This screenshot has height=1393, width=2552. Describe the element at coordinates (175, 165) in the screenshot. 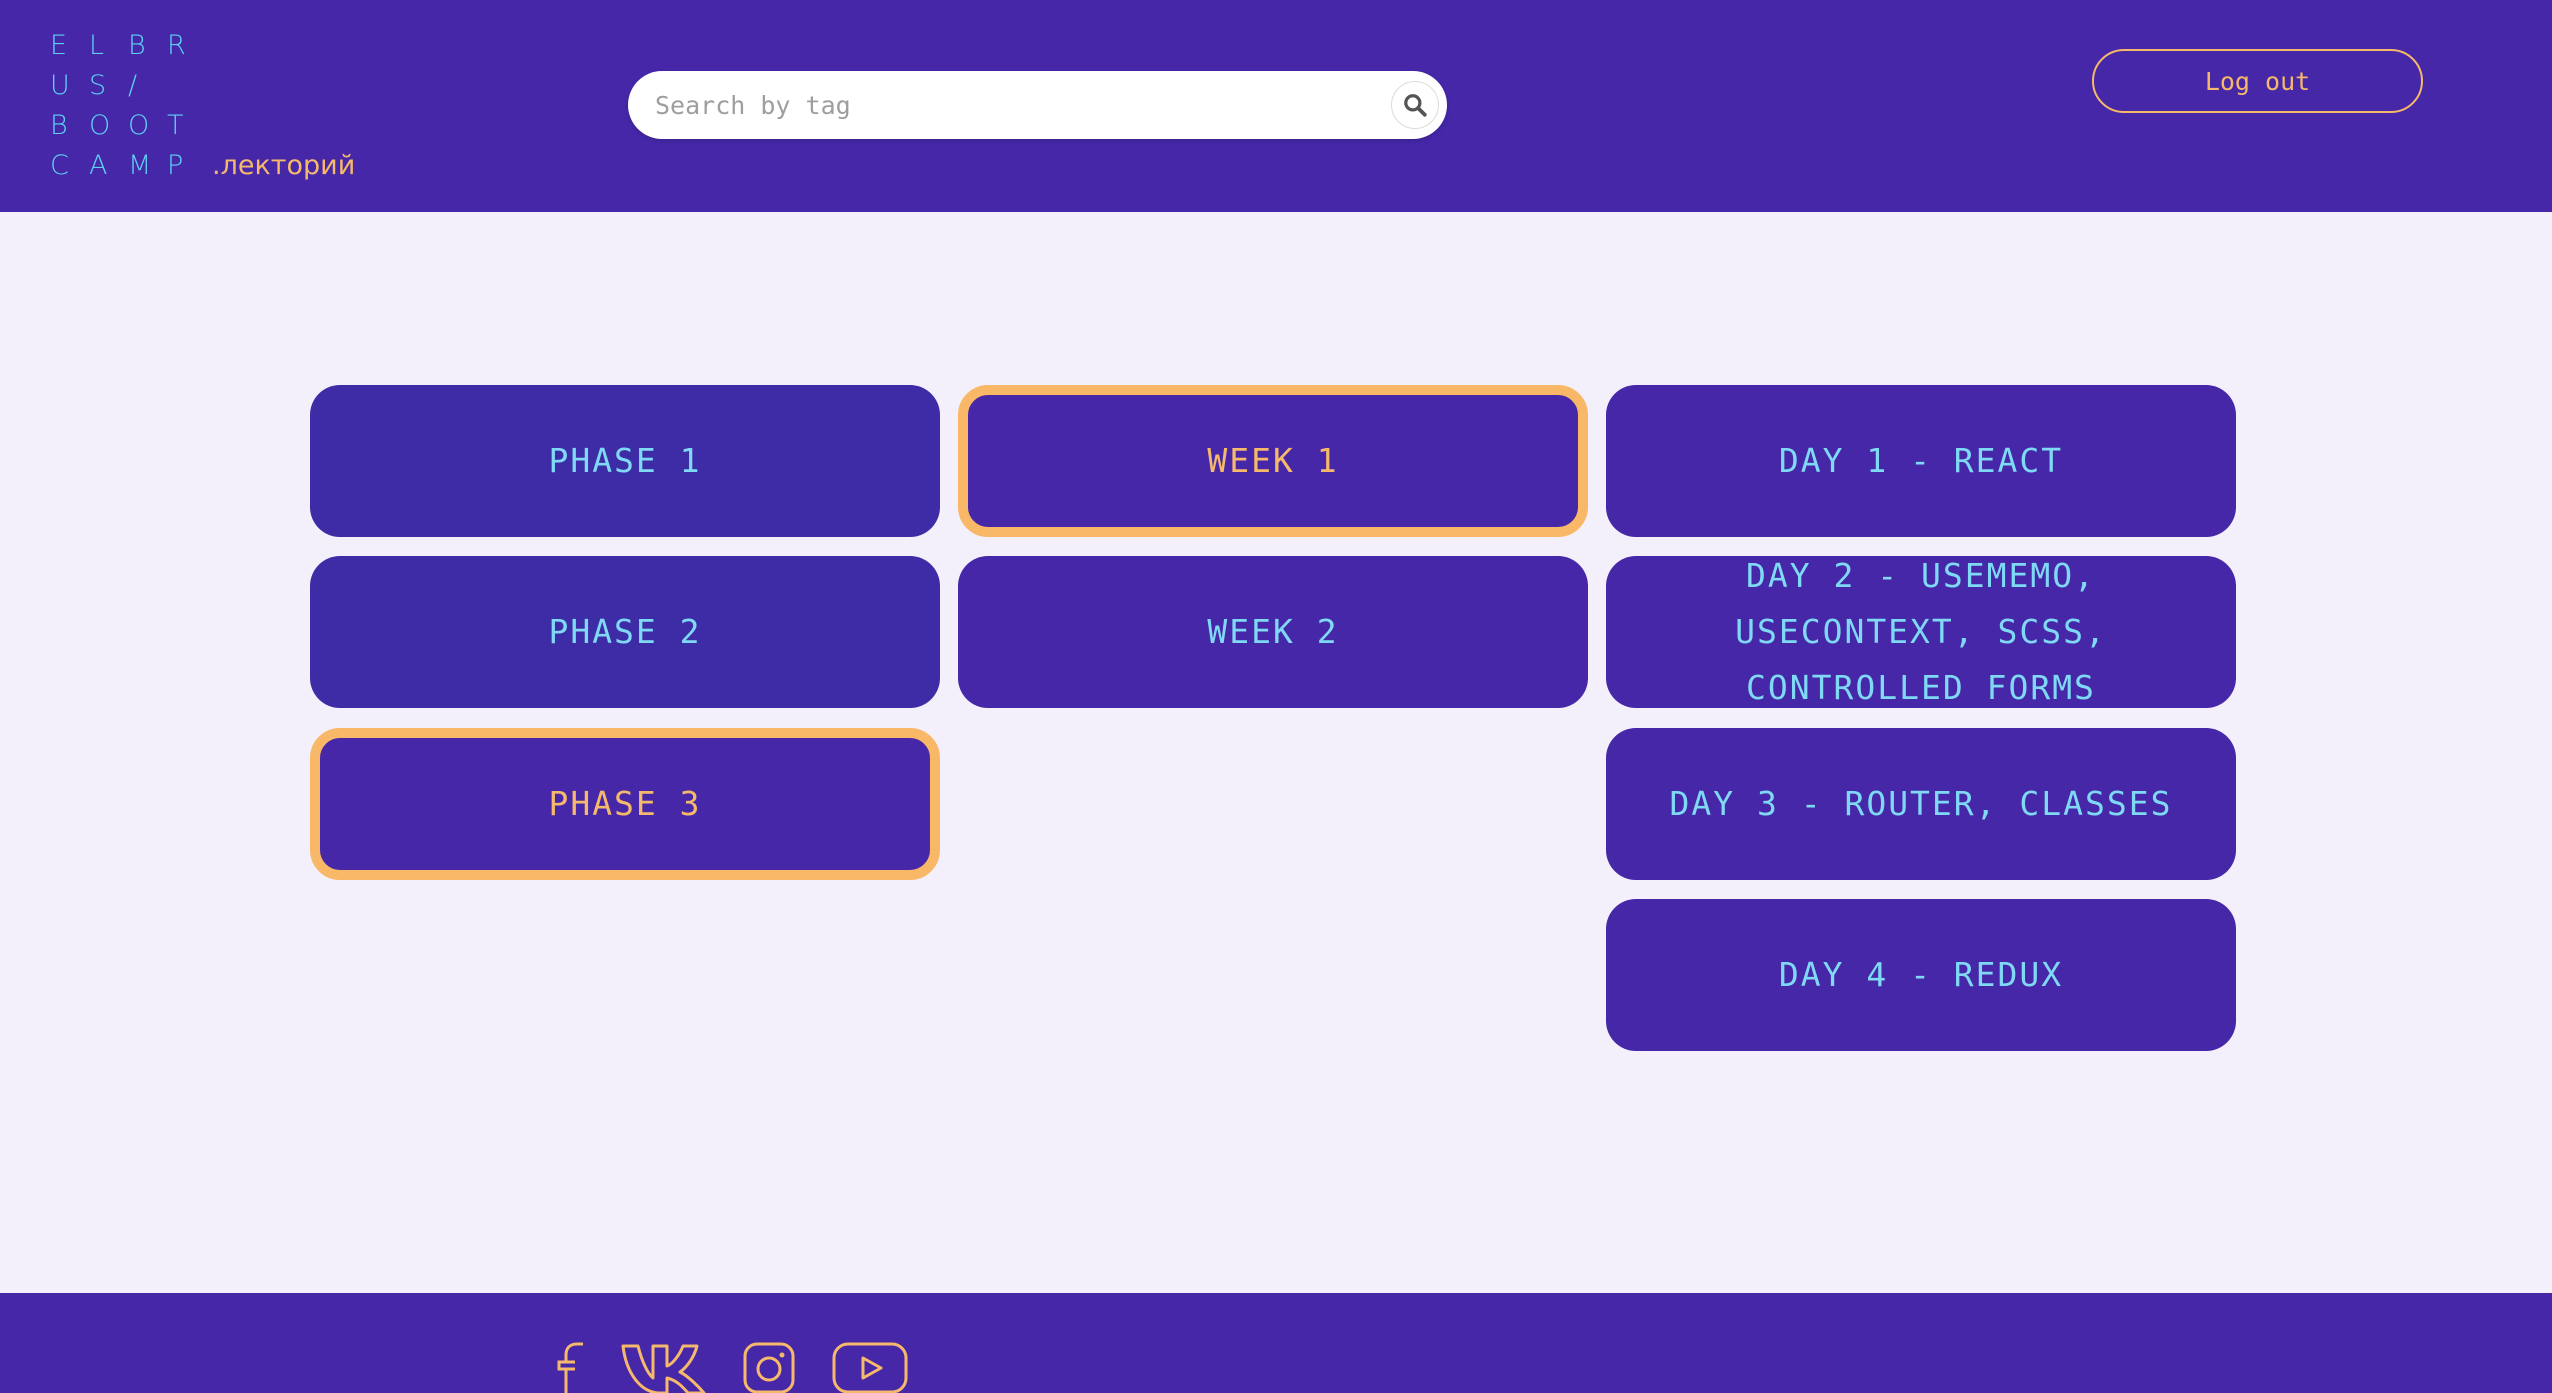

I see `logo-letter: P` at that location.